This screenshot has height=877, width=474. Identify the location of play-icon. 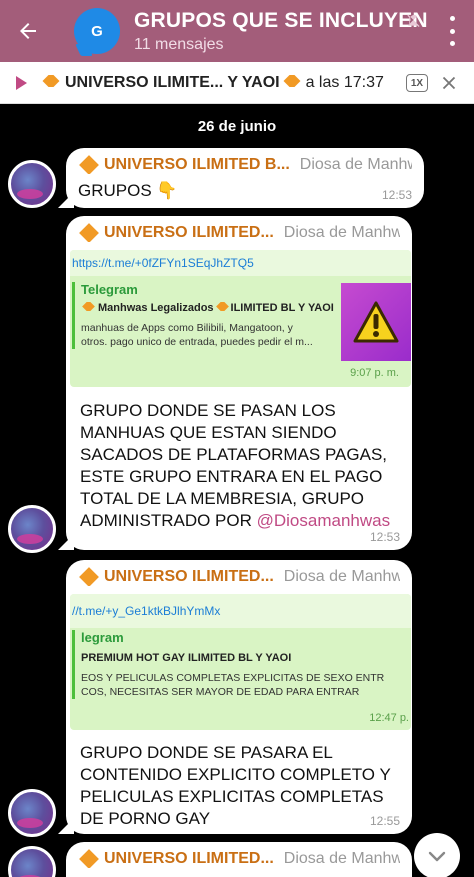
(21, 82).